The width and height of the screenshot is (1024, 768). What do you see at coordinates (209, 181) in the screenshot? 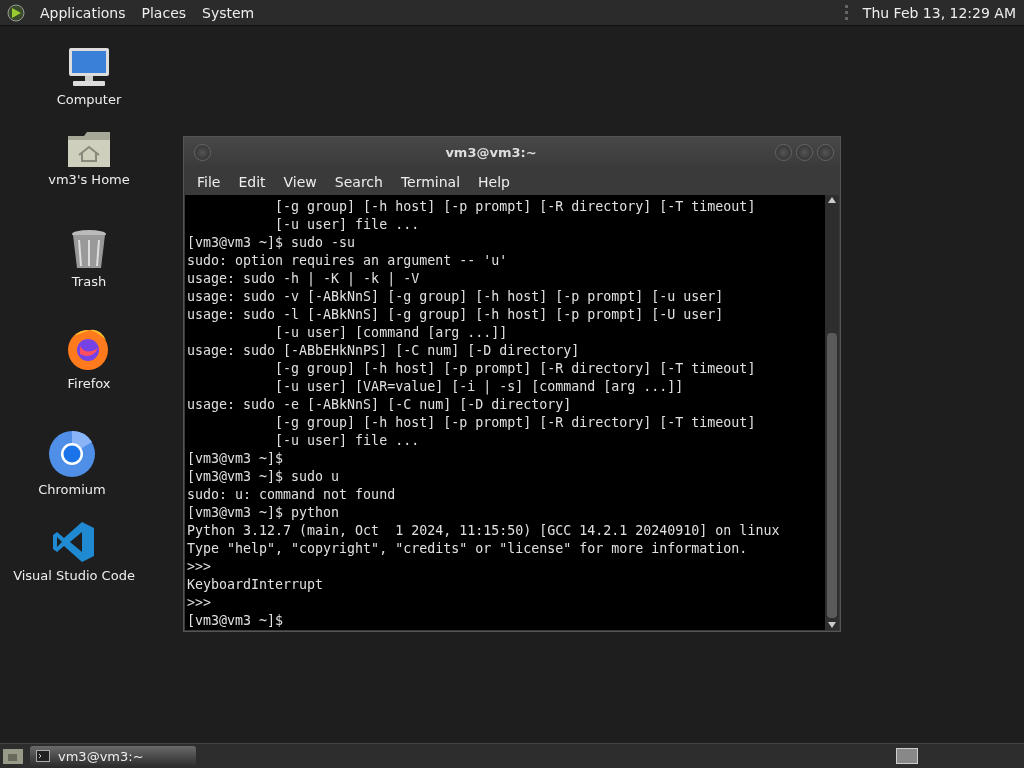
I see `menu-item: File` at bounding box center [209, 181].